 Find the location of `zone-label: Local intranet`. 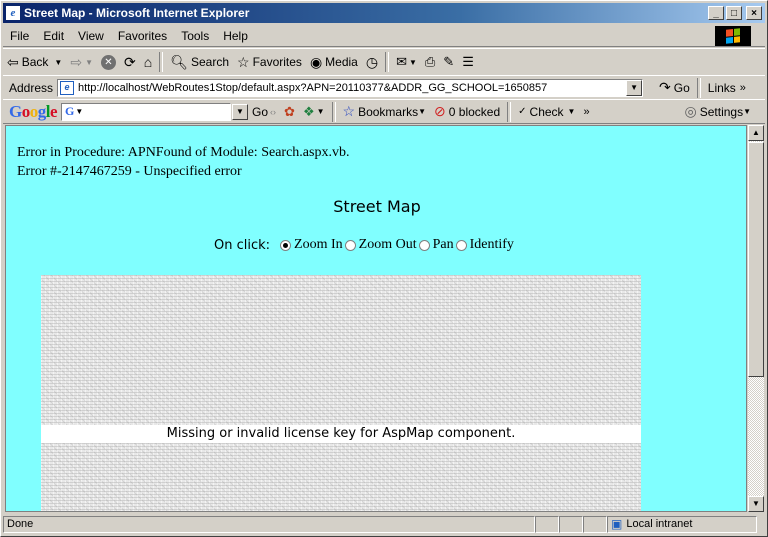

zone-label: Local intranet is located at coordinates (659, 523).